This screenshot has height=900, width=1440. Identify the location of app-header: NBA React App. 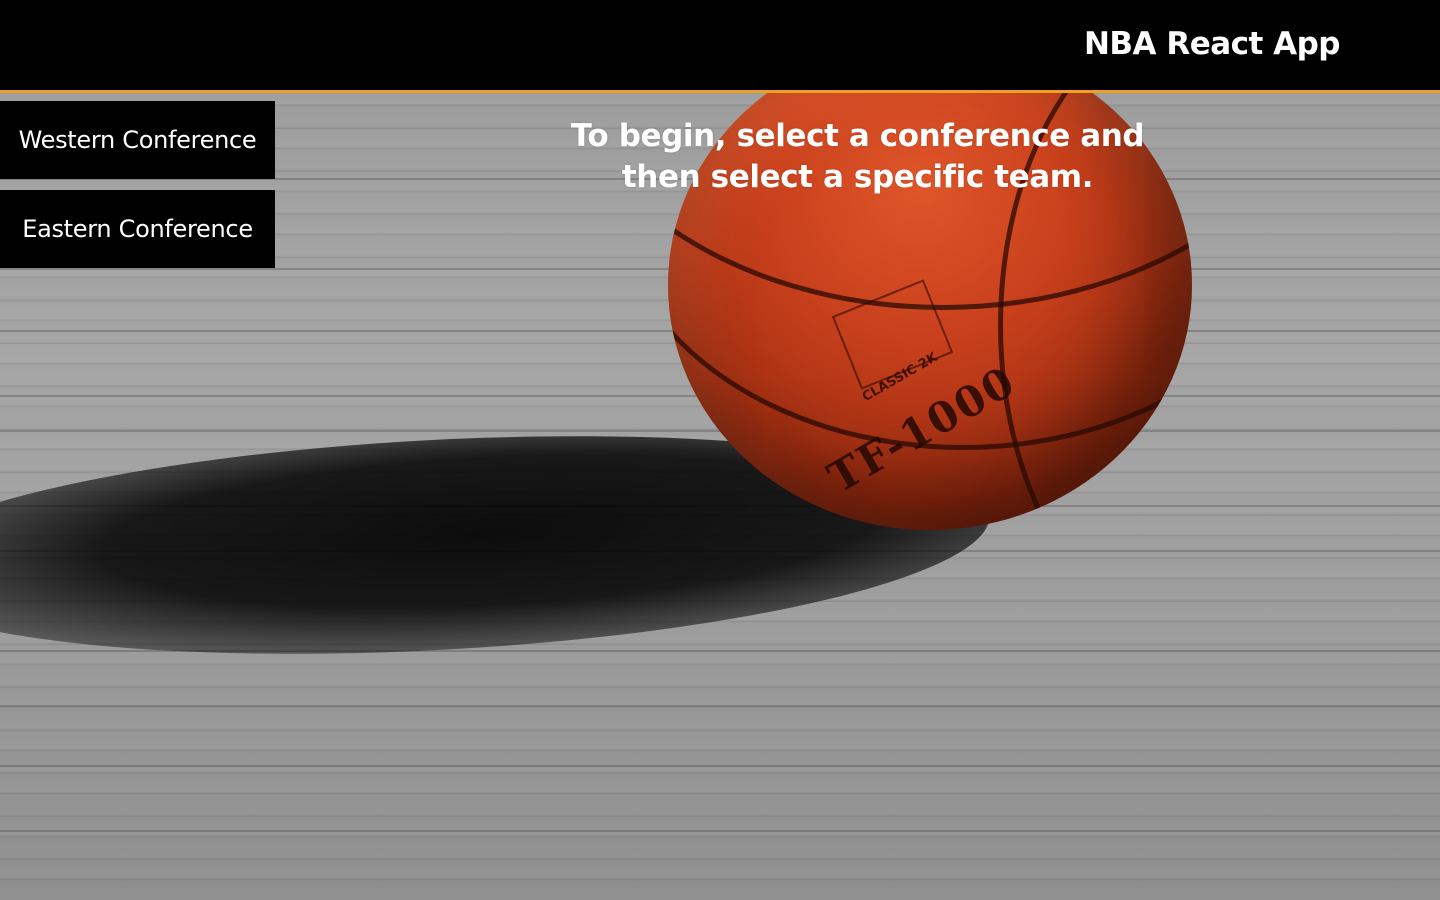
(720, 46).